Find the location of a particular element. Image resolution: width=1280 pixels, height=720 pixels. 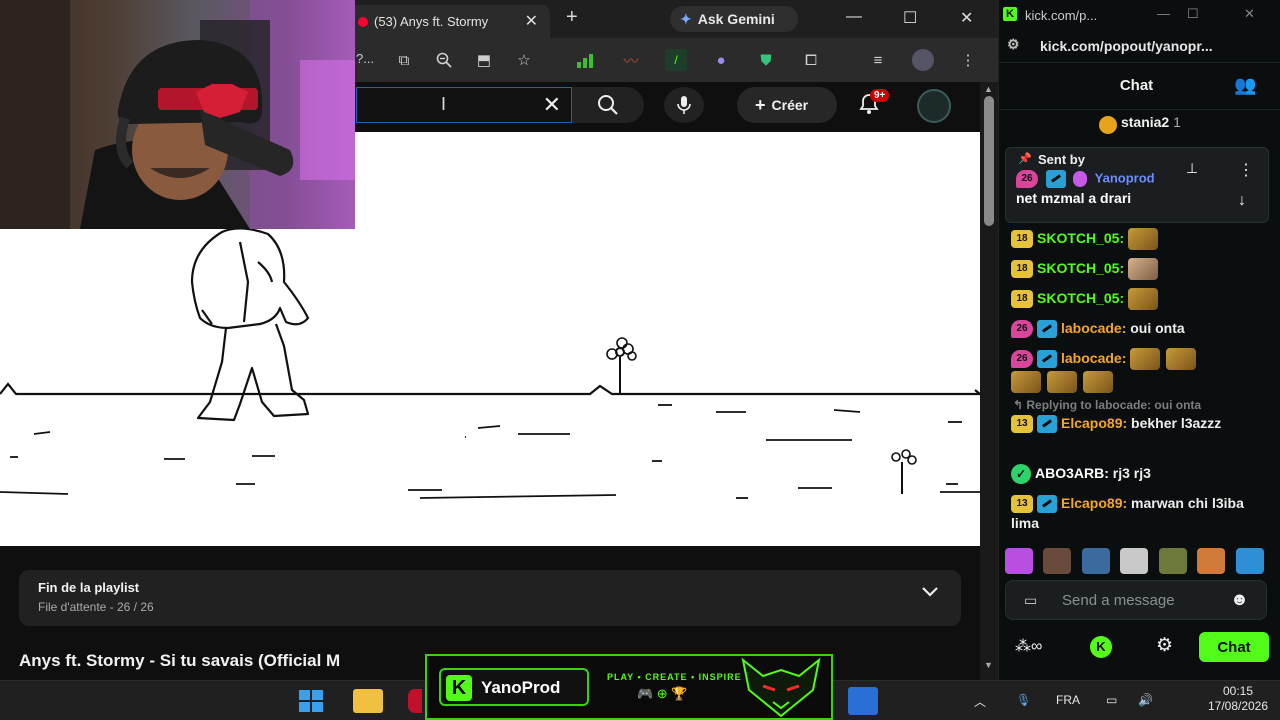

chat-username: ABO3ARB: is located at coordinates (1072, 473).